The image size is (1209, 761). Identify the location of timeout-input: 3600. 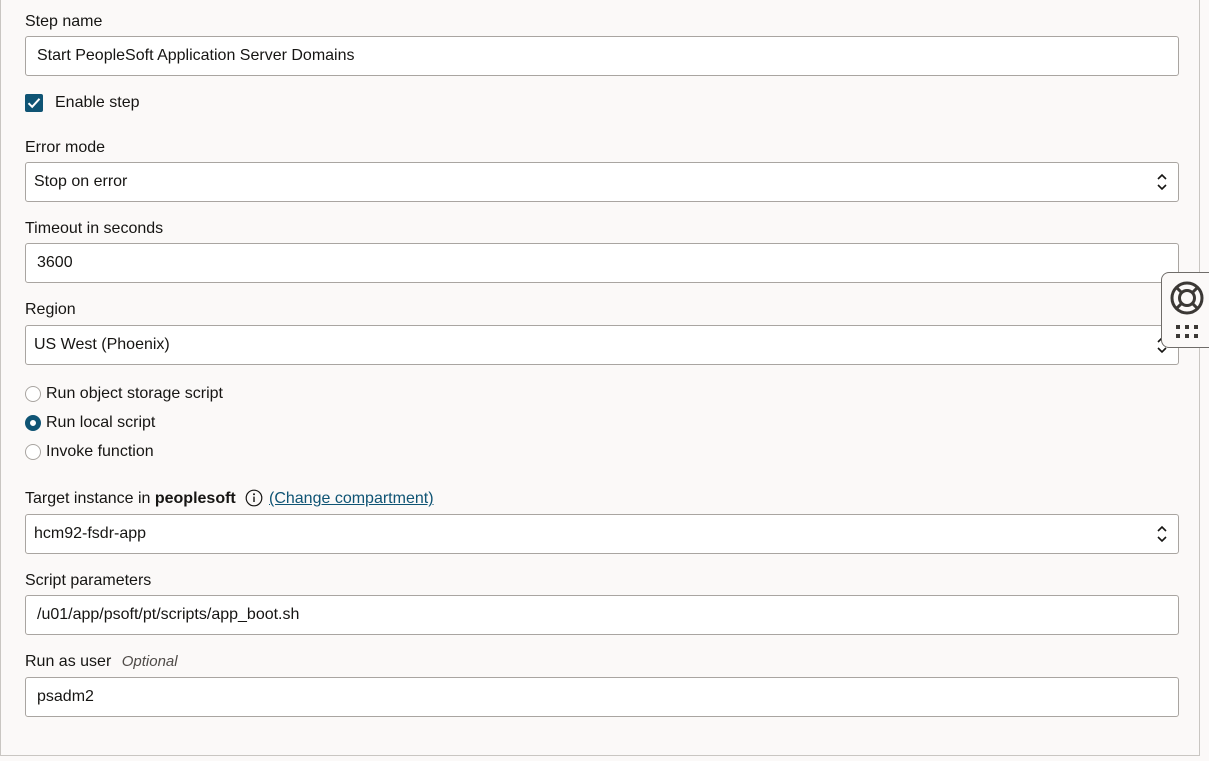
(602, 263).